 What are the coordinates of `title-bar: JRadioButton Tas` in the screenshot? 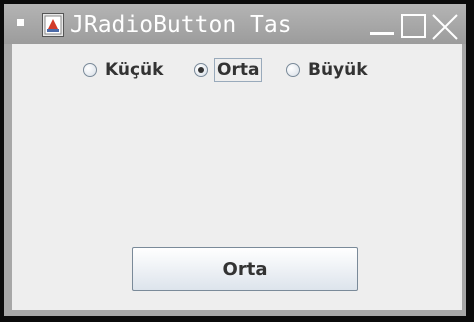 It's located at (235, 24).